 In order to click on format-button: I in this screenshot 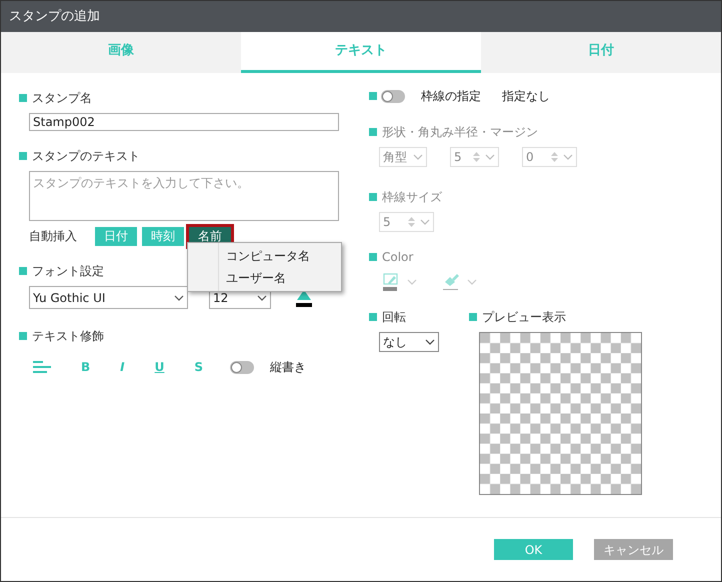, I will do `click(122, 367)`.